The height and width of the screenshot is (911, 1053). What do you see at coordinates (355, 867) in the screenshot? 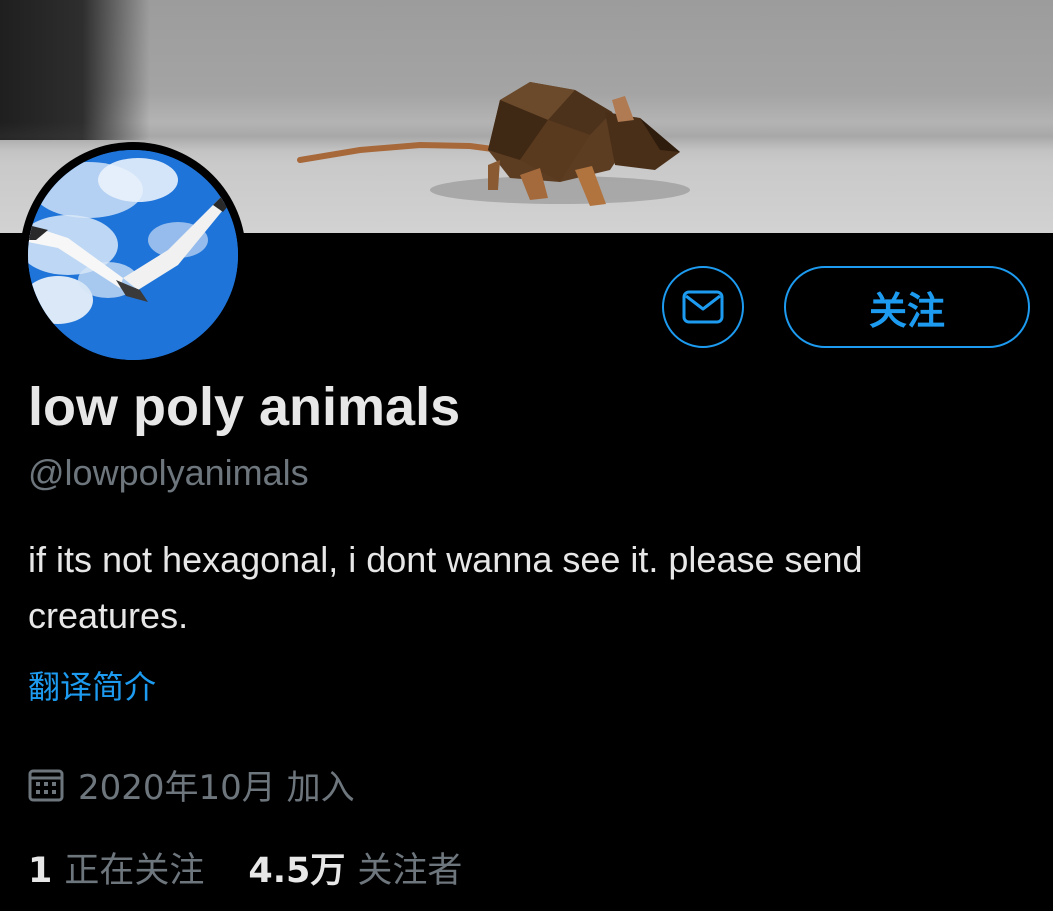
I see `followers-stat: 4.5万 关注者` at bounding box center [355, 867].